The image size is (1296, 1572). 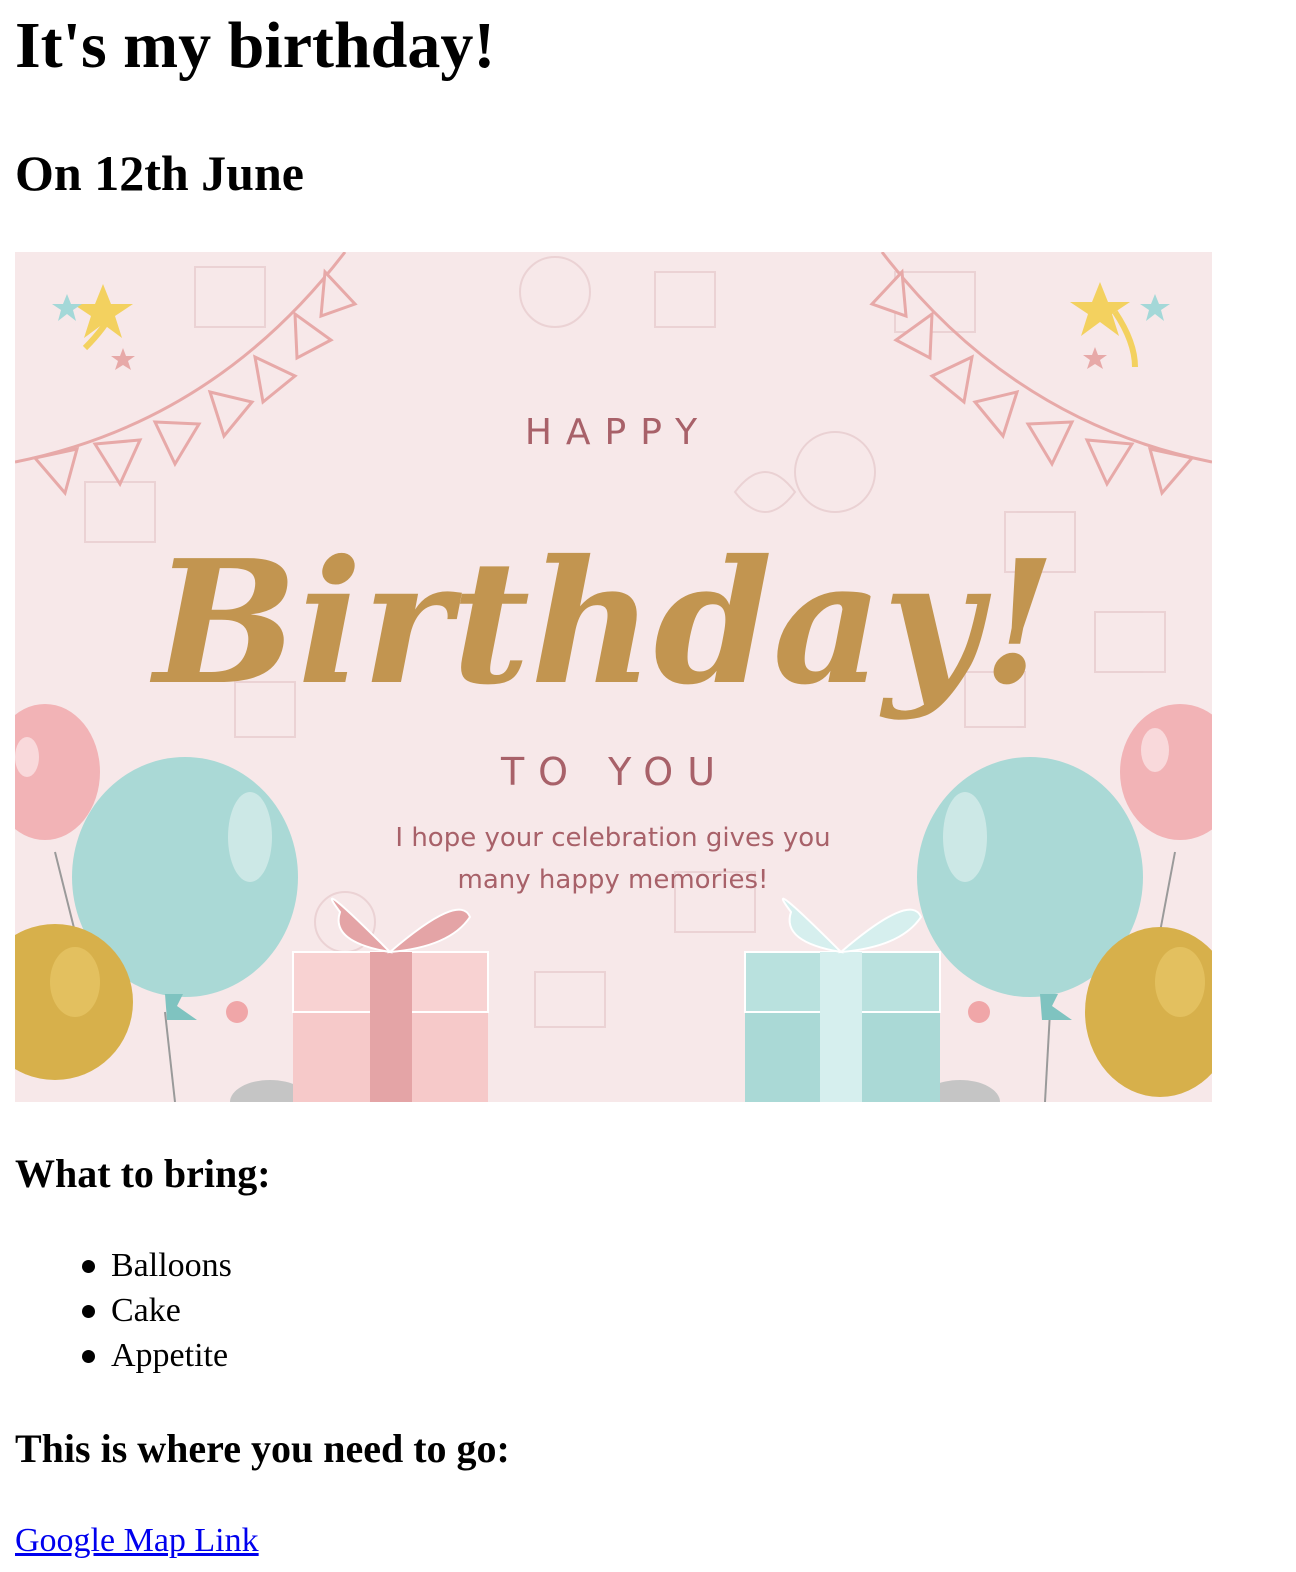 What do you see at coordinates (618, 432) in the screenshot?
I see `card-happy-text: HAPPY` at bounding box center [618, 432].